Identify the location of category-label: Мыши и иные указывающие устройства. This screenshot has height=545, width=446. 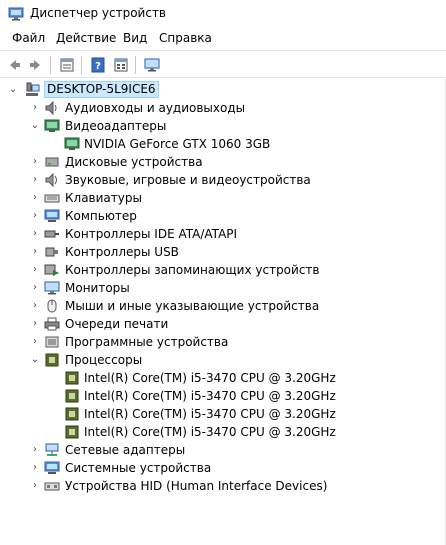
(192, 306).